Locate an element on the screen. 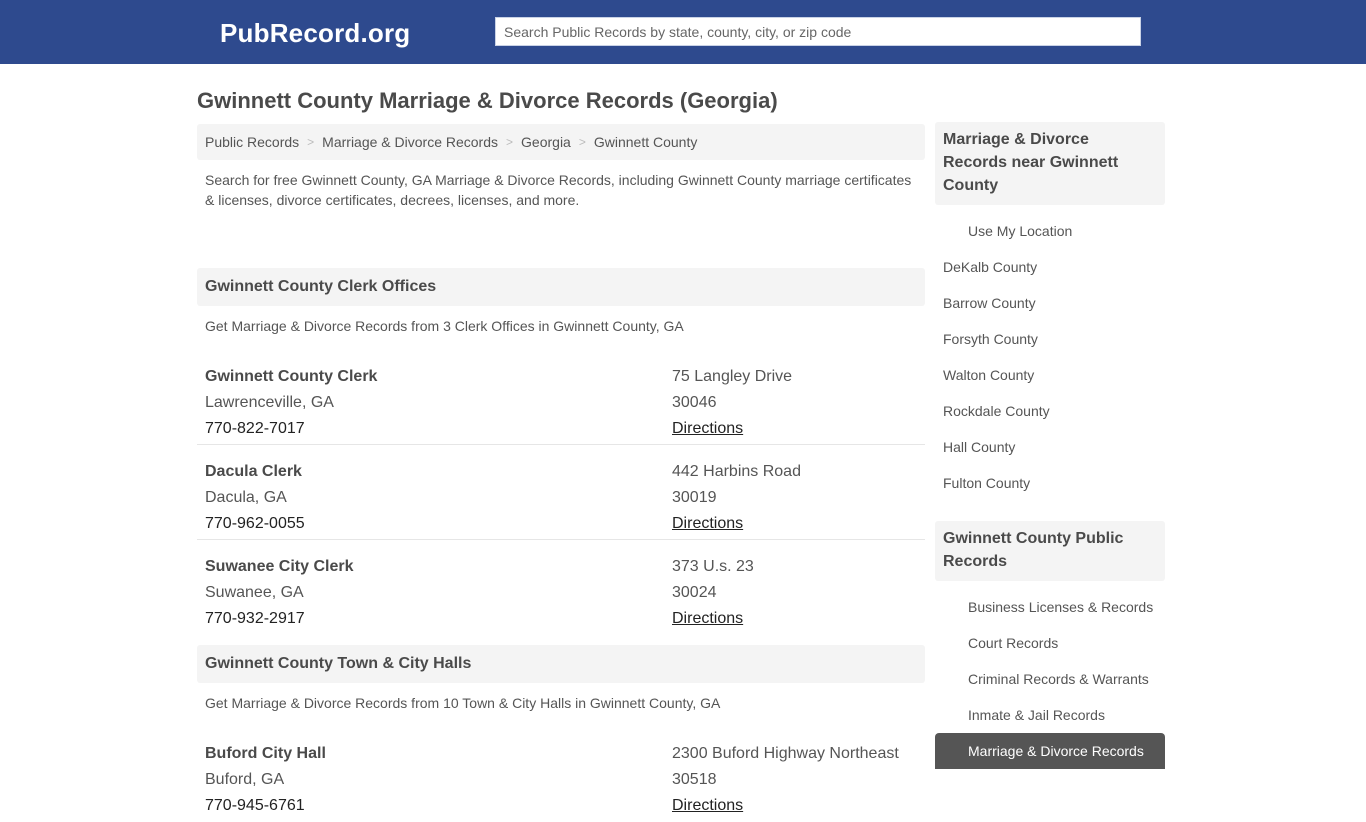  use-my-location-item: Use My Location is located at coordinates (1050, 231).